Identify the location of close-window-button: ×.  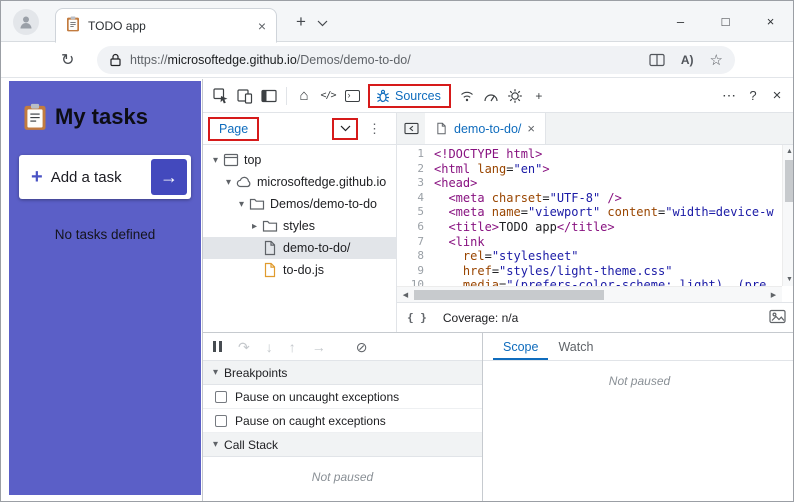
(770, 21).